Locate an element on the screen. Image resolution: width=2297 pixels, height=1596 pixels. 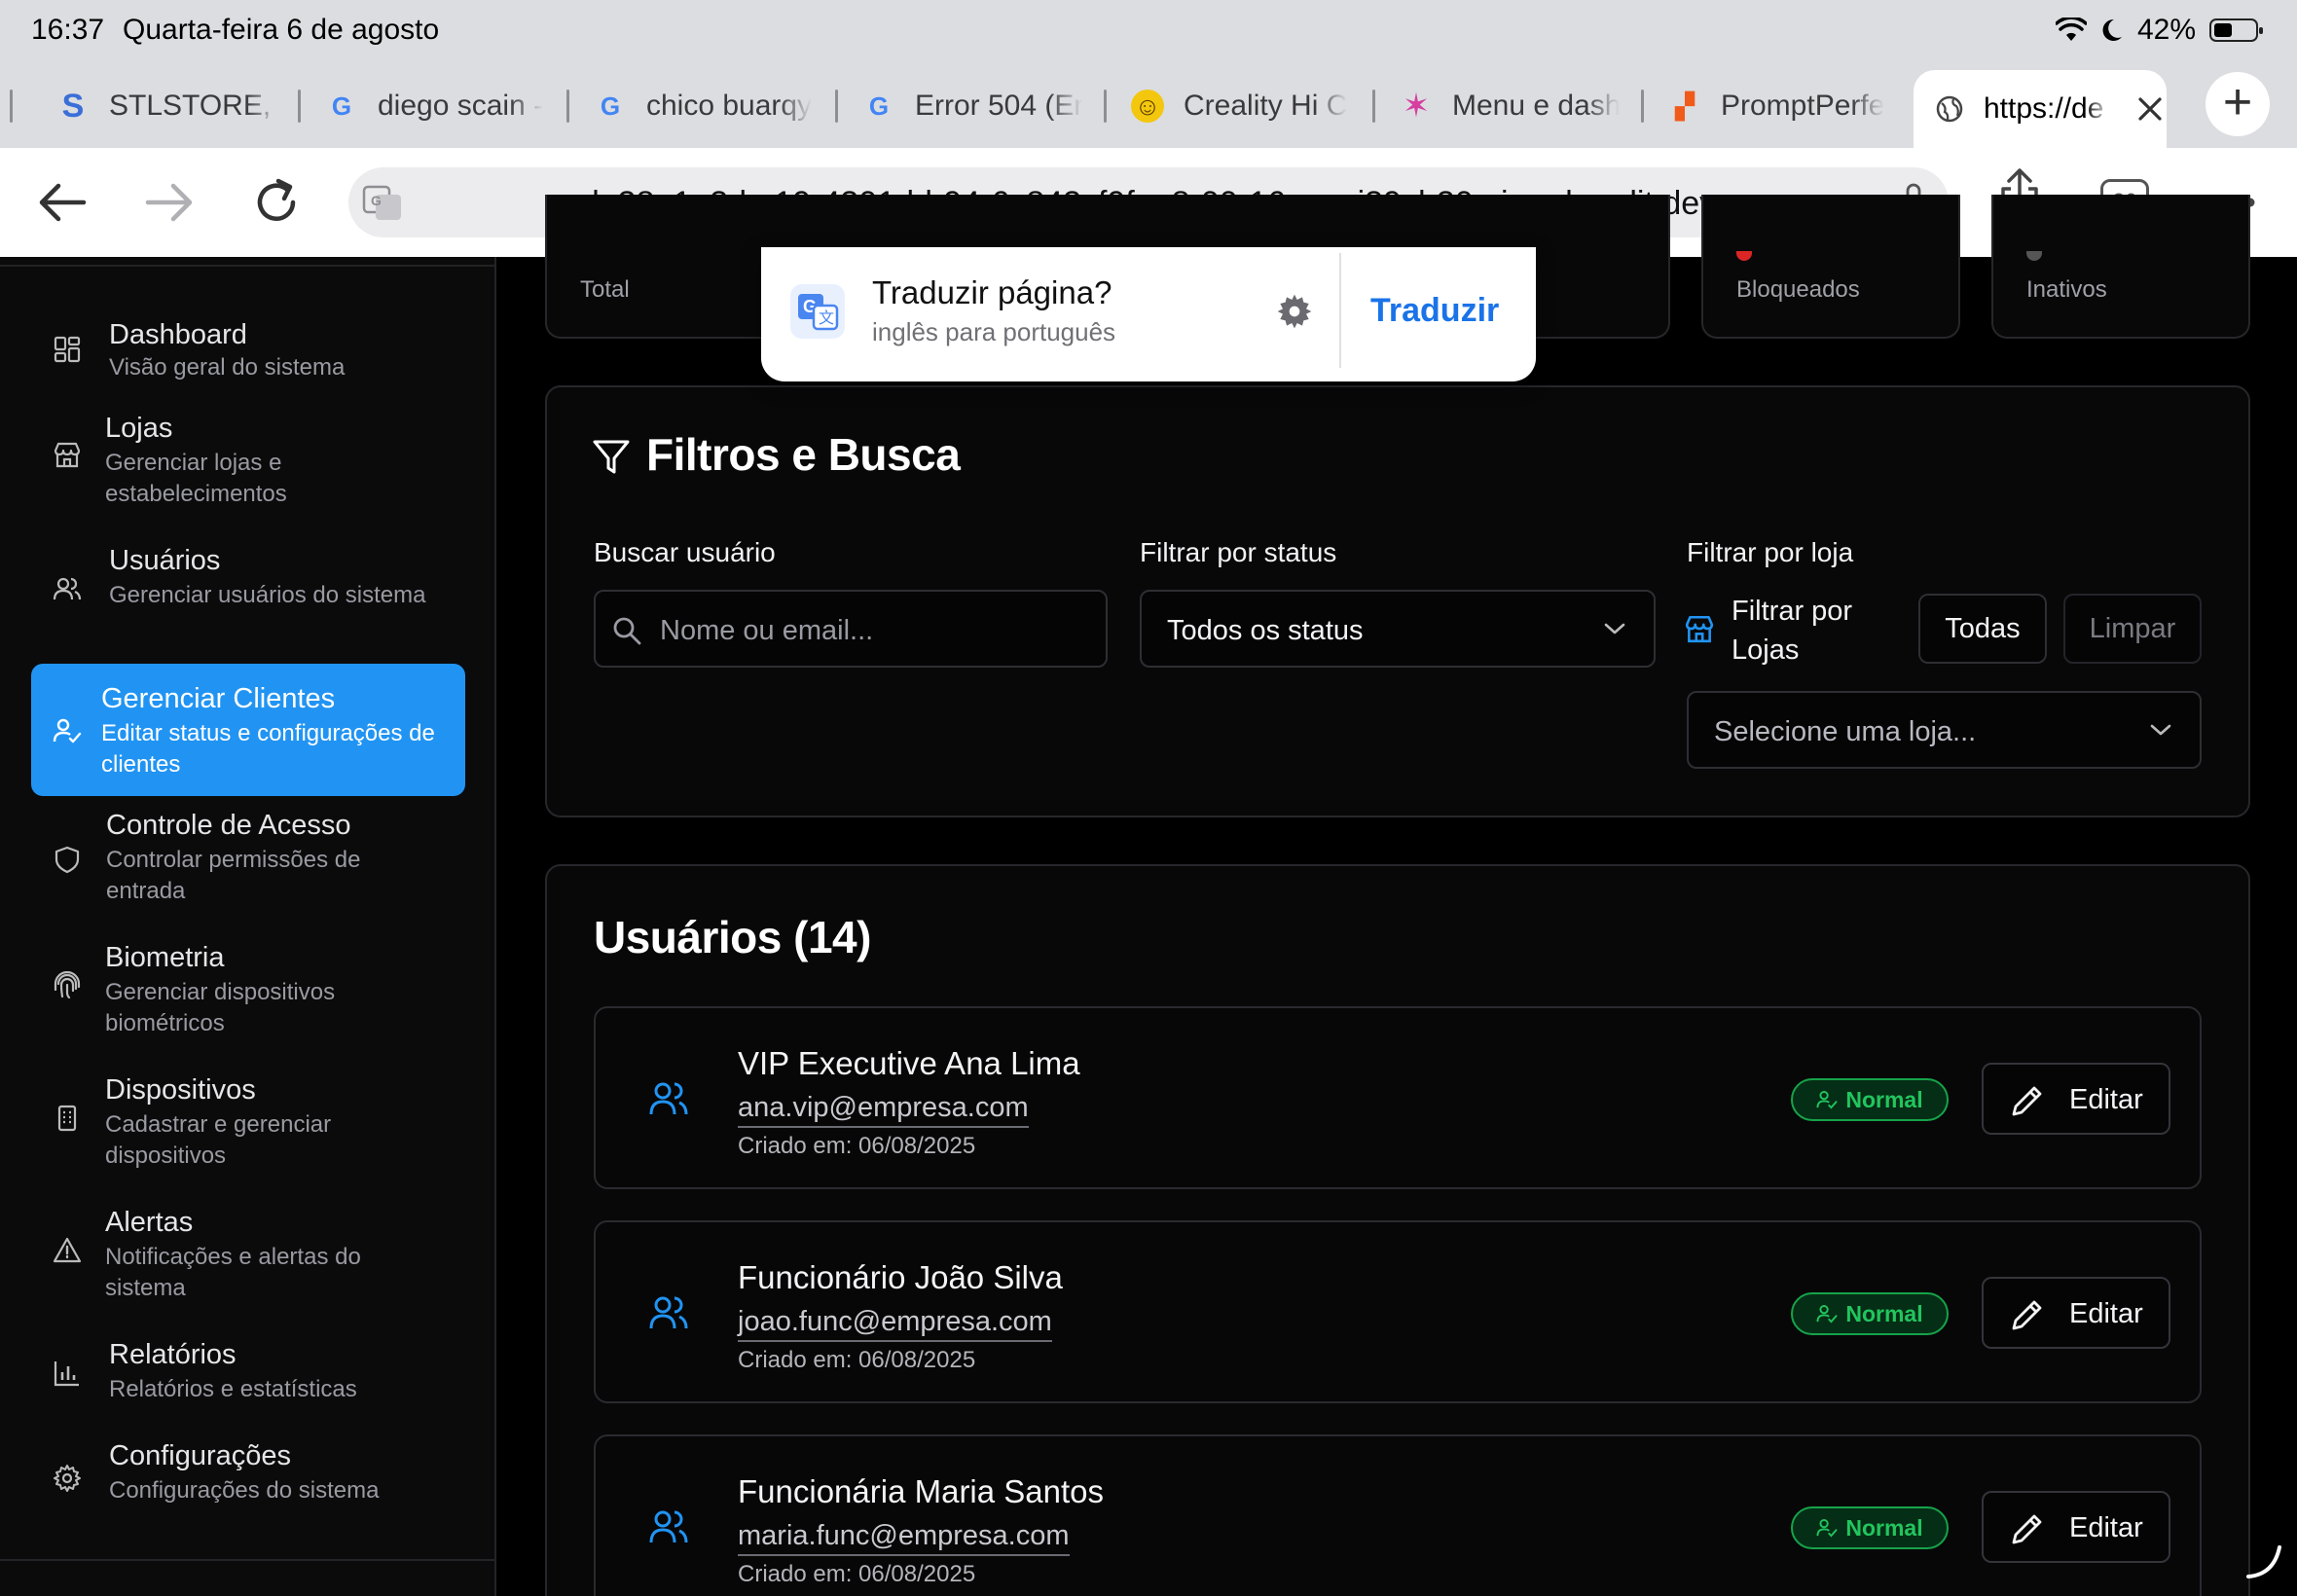
users-icon is located at coordinates (668, 1526).